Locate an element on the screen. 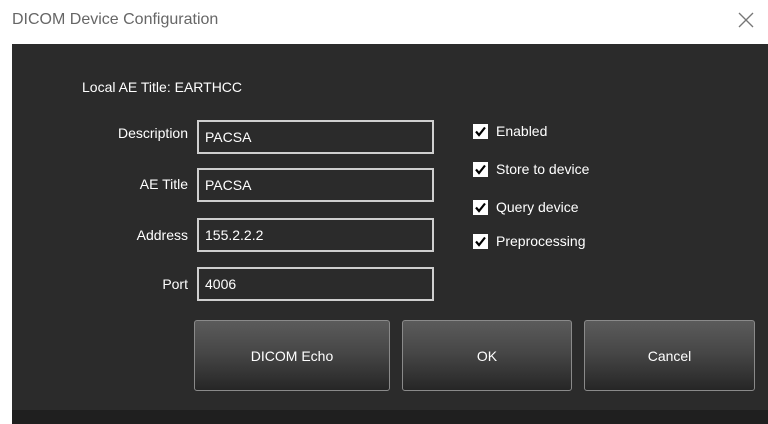 The image size is (768, 424). dicom-echo-button: DICOM Echo is located at coordinates (292, 355).